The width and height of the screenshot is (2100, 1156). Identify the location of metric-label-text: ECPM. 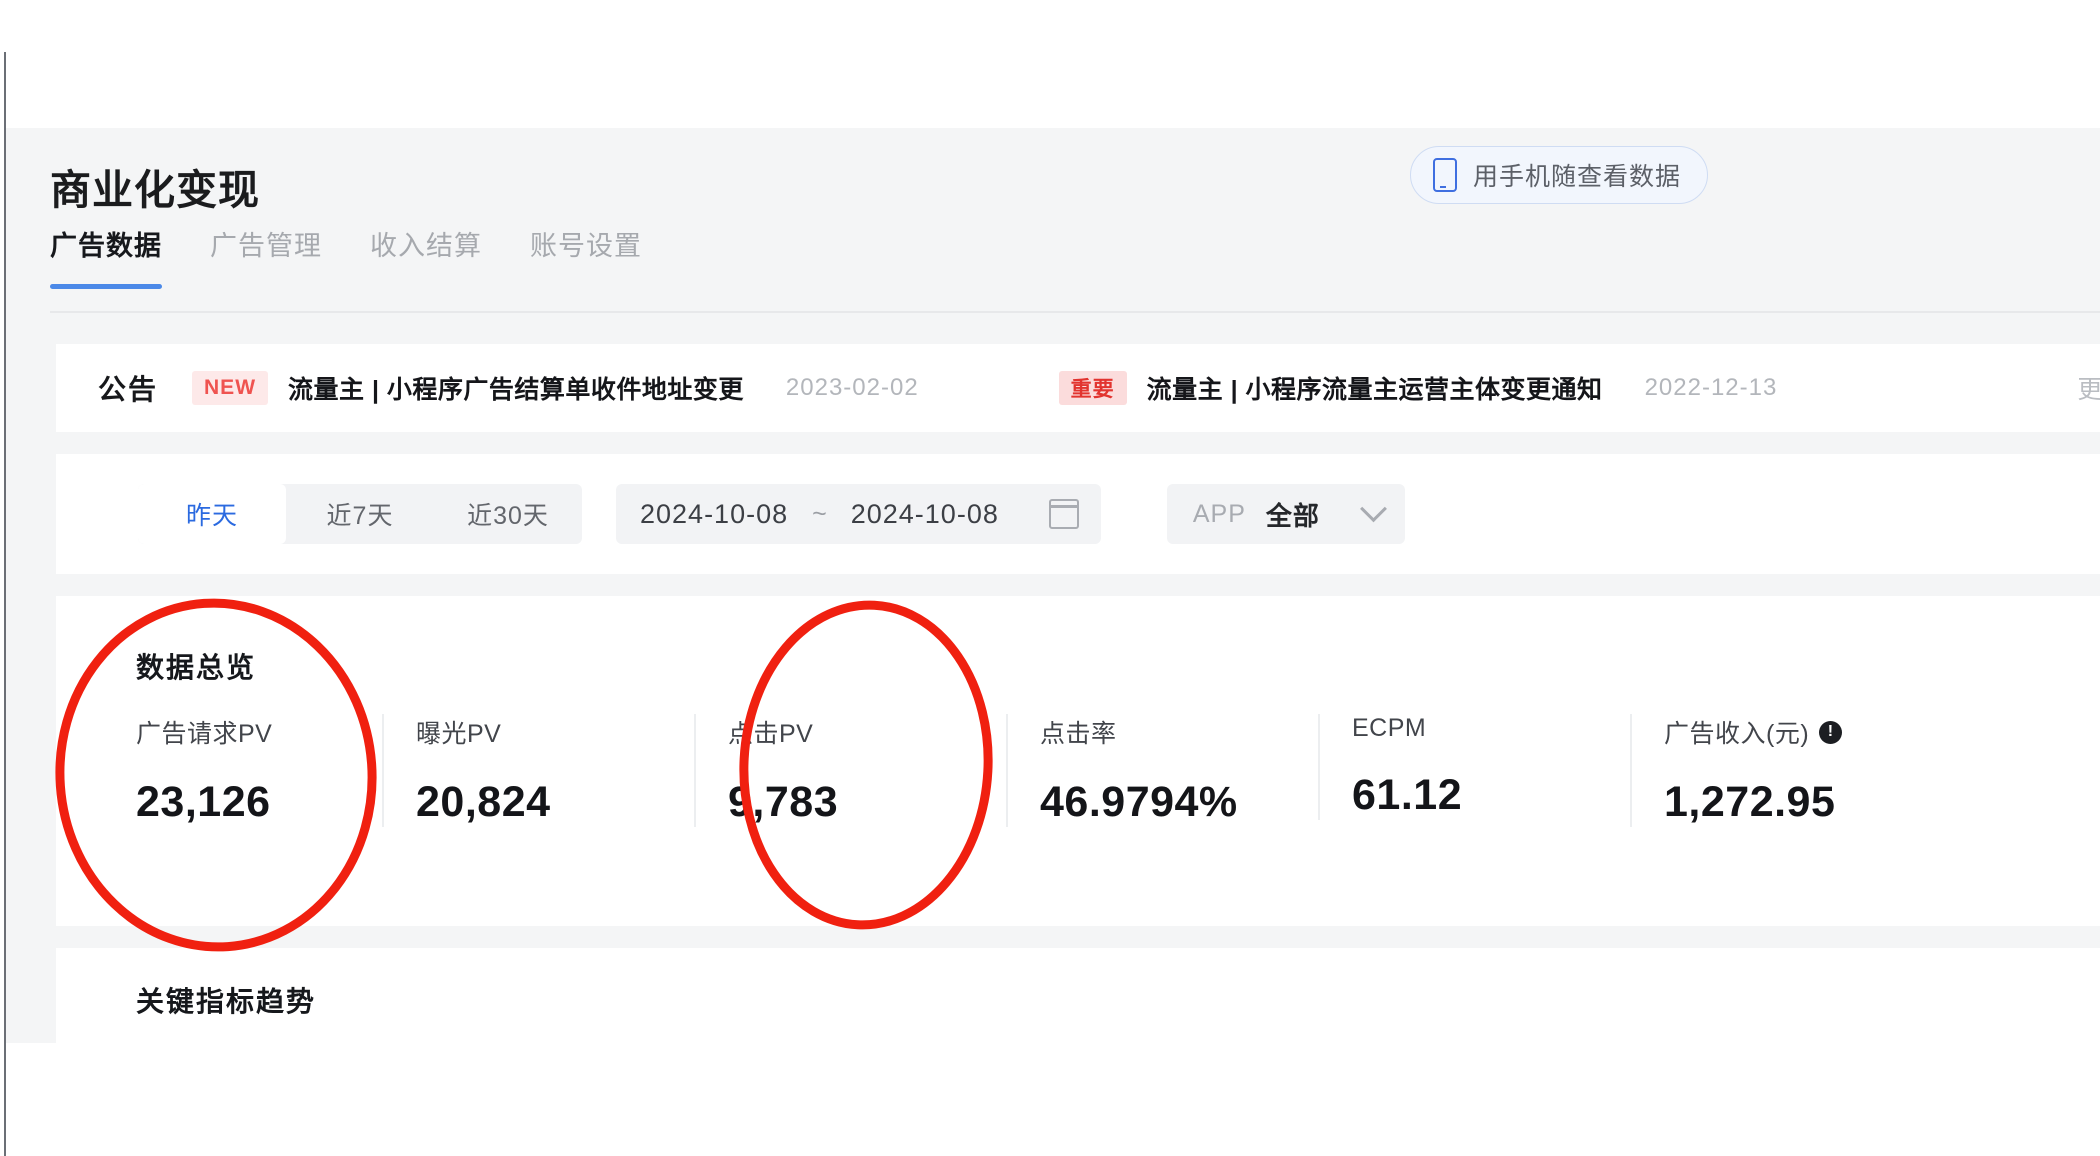
(1389, 728).